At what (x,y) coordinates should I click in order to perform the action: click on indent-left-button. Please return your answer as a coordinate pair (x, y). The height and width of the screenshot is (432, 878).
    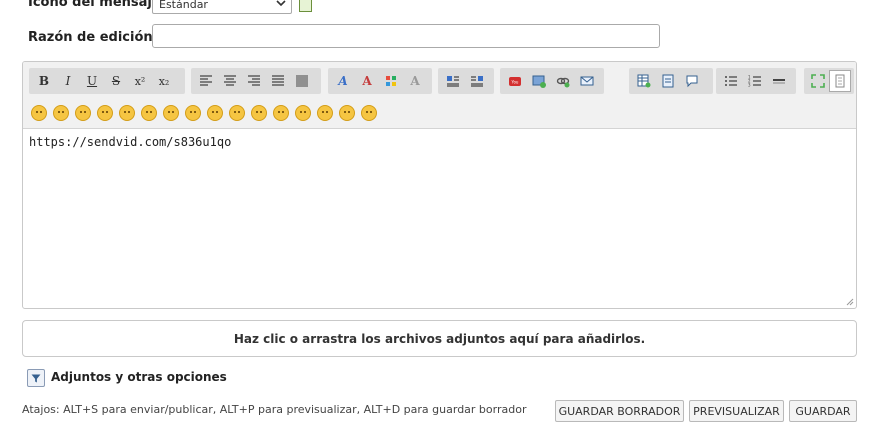
    Looking at the image, I should click on (453, 81).